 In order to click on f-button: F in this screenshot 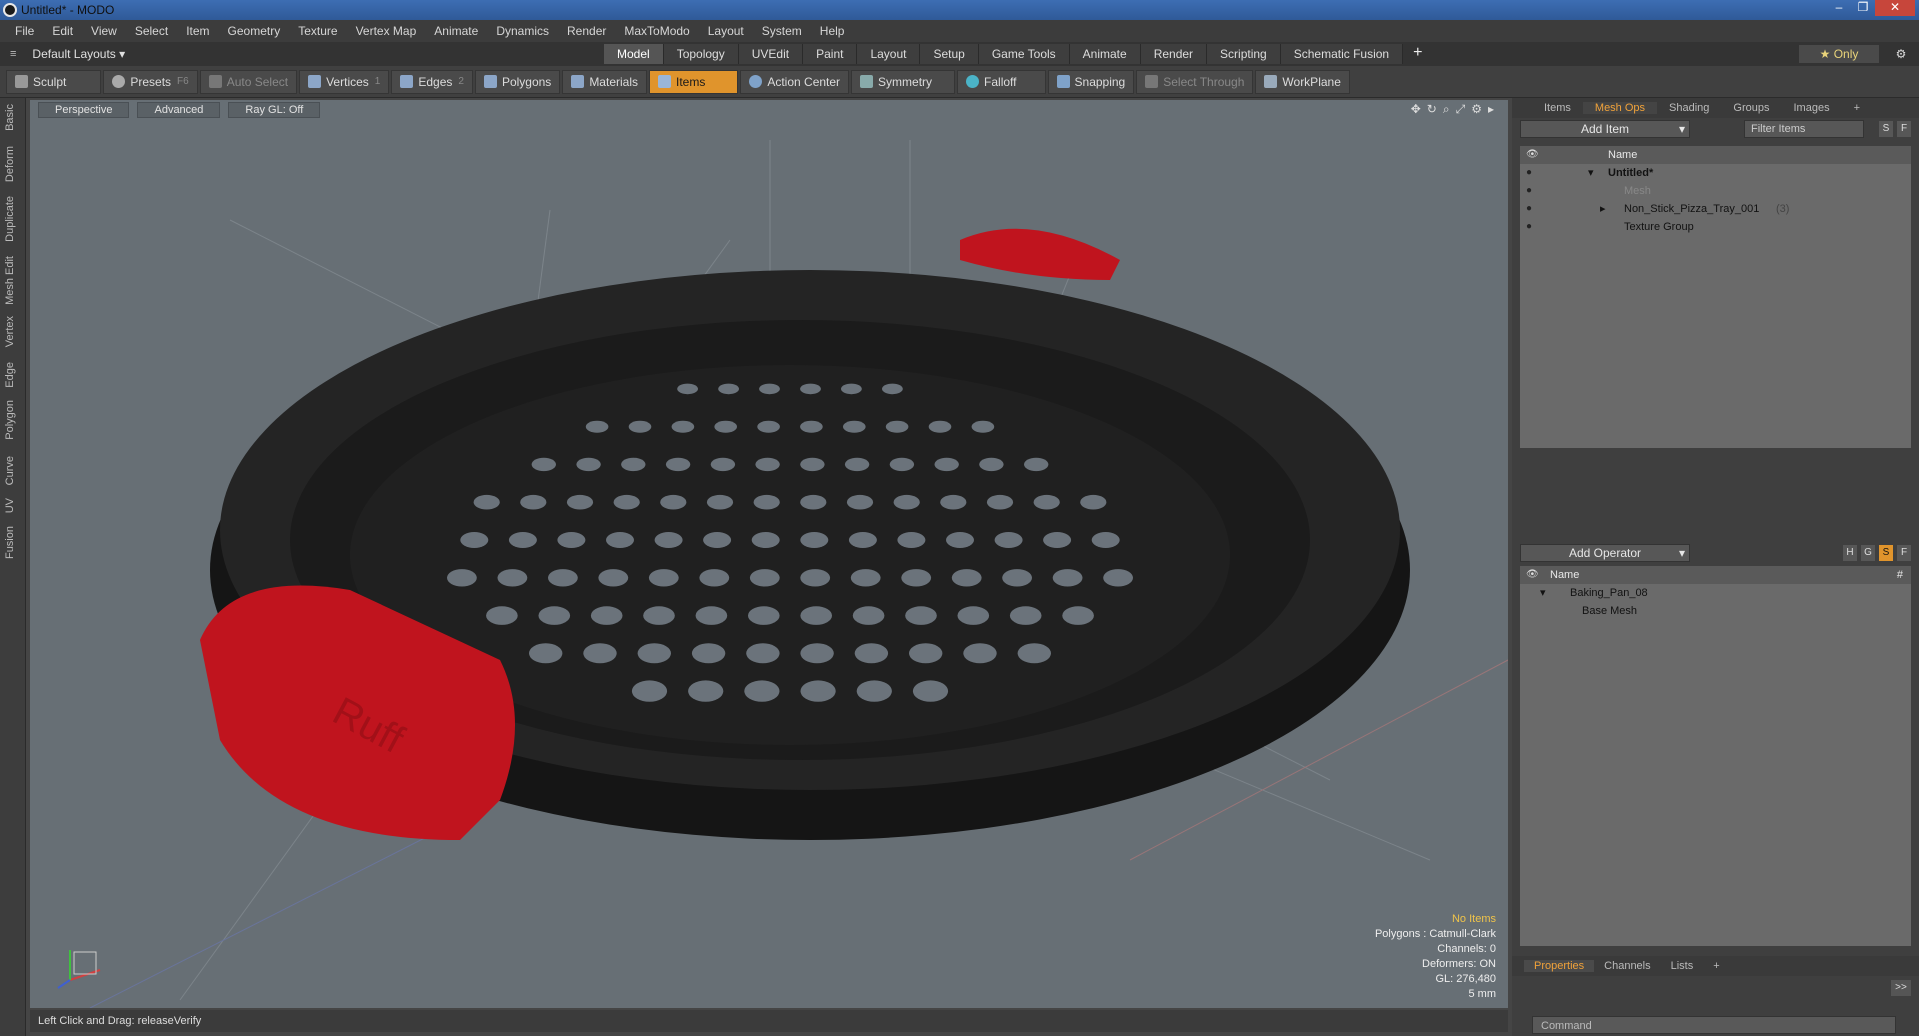, I will do `click(1904, 129)`.